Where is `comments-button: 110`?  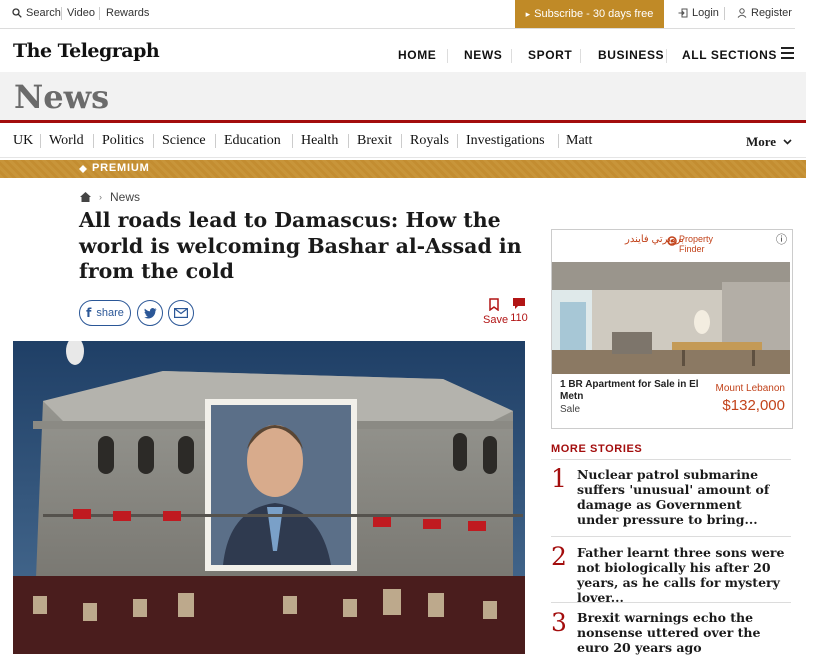 comments-button: 110 is located at coordinates (519, 311).